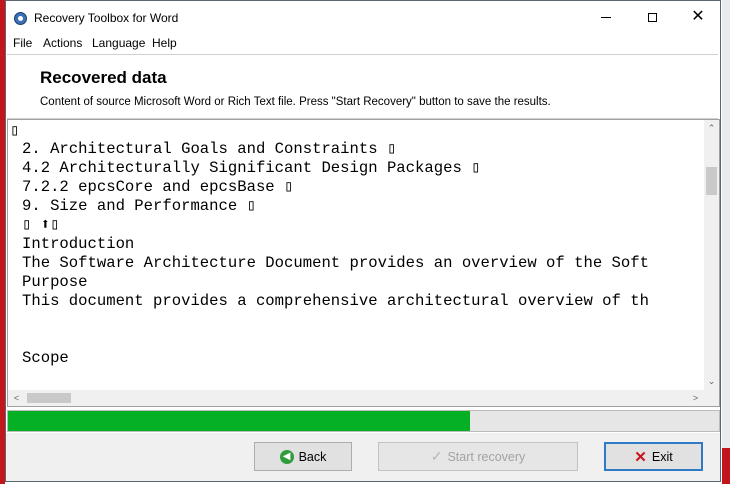 This screenshot has height=484, width=730. What do you see at coordinates (363, 17) in the screenshot?
I see `title-bar: Recovery Toolbox for Word ✕` at bounding box center [363, 17].